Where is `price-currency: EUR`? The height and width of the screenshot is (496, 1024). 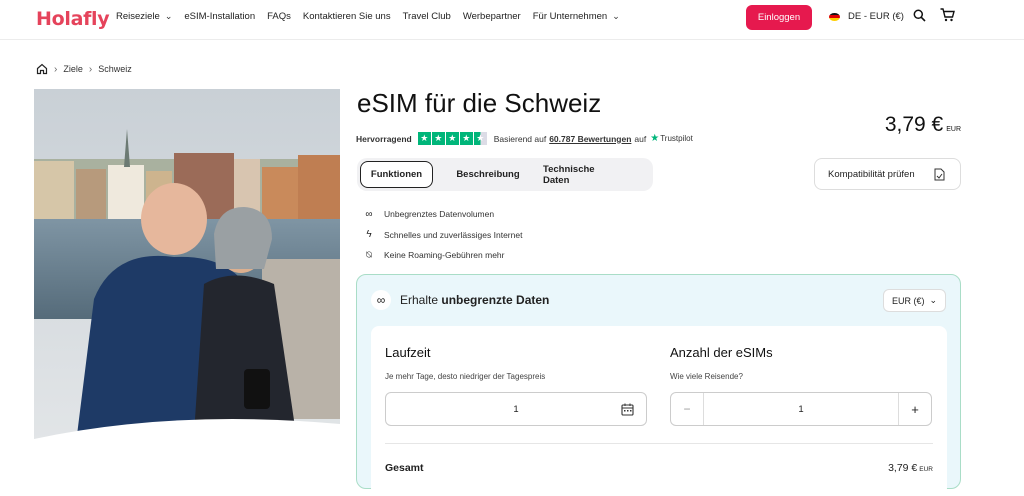 price-currency: EUR is located at coordinates (953, 129).